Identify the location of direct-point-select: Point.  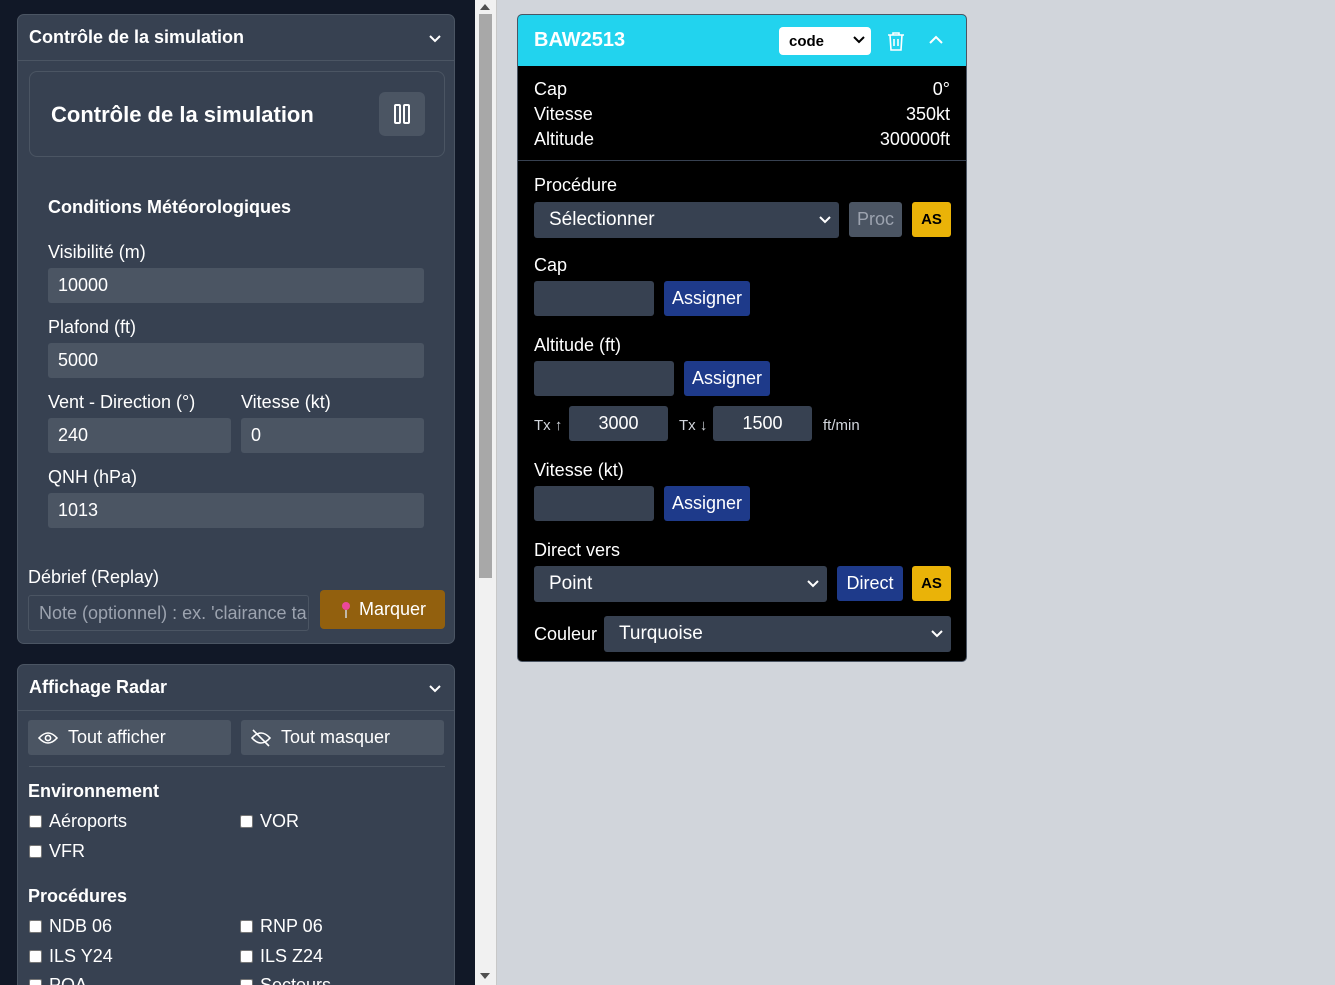
(680, 584).